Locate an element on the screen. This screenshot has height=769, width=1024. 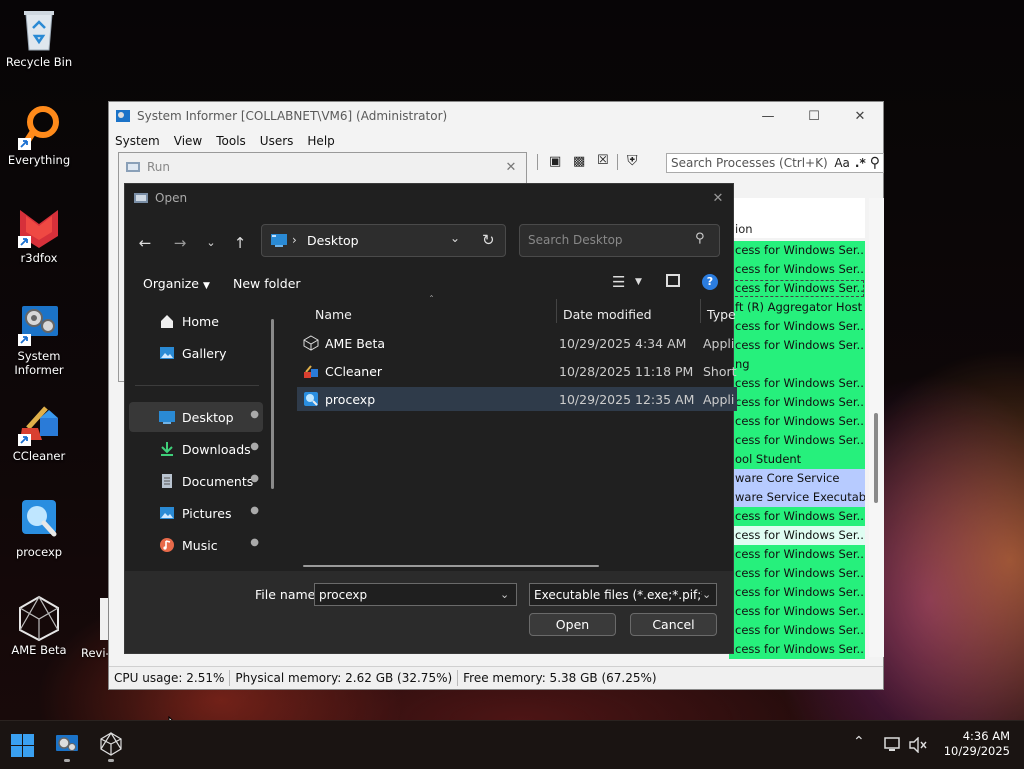
match-case-toggle: Aa is located at coordinates (842, 163).